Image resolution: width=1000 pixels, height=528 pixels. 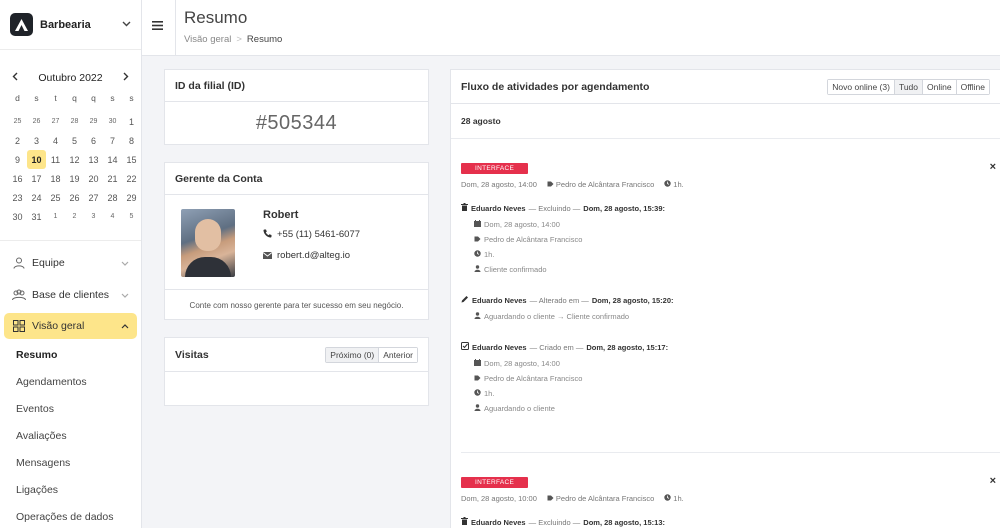 What do you see at coordinates (93, 178) in the screenshot?
I see `calendar-day: 20` at bounding box center [93, 178].